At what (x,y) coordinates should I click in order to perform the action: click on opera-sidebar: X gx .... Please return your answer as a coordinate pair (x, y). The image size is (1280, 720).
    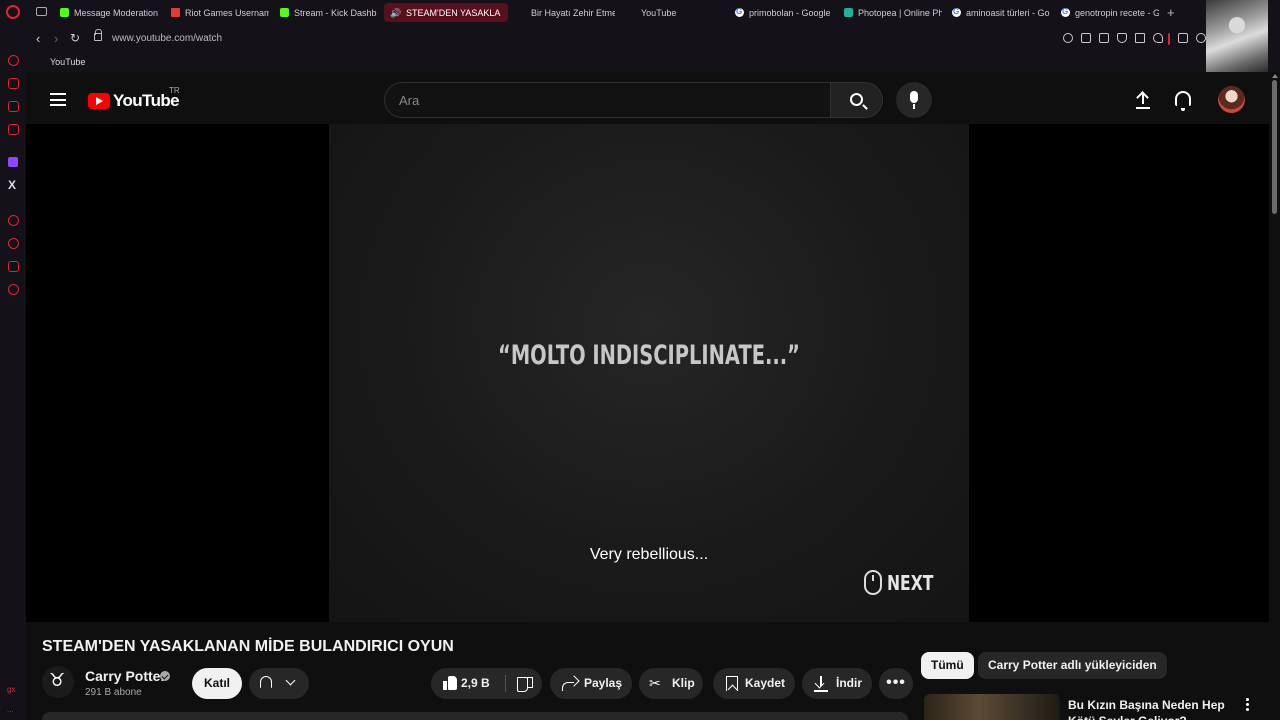
    Looking at the image, I should click on (13, 372).